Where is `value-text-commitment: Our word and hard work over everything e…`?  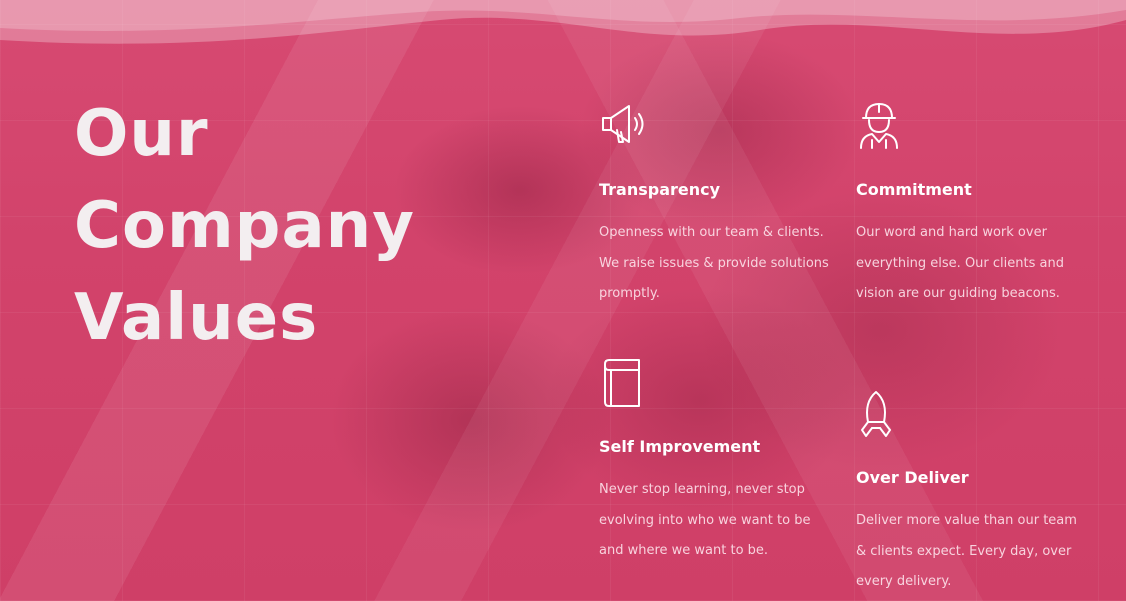 value-text-commitment: Our word and hard work over everything e… is located at coordinates (960, 263).